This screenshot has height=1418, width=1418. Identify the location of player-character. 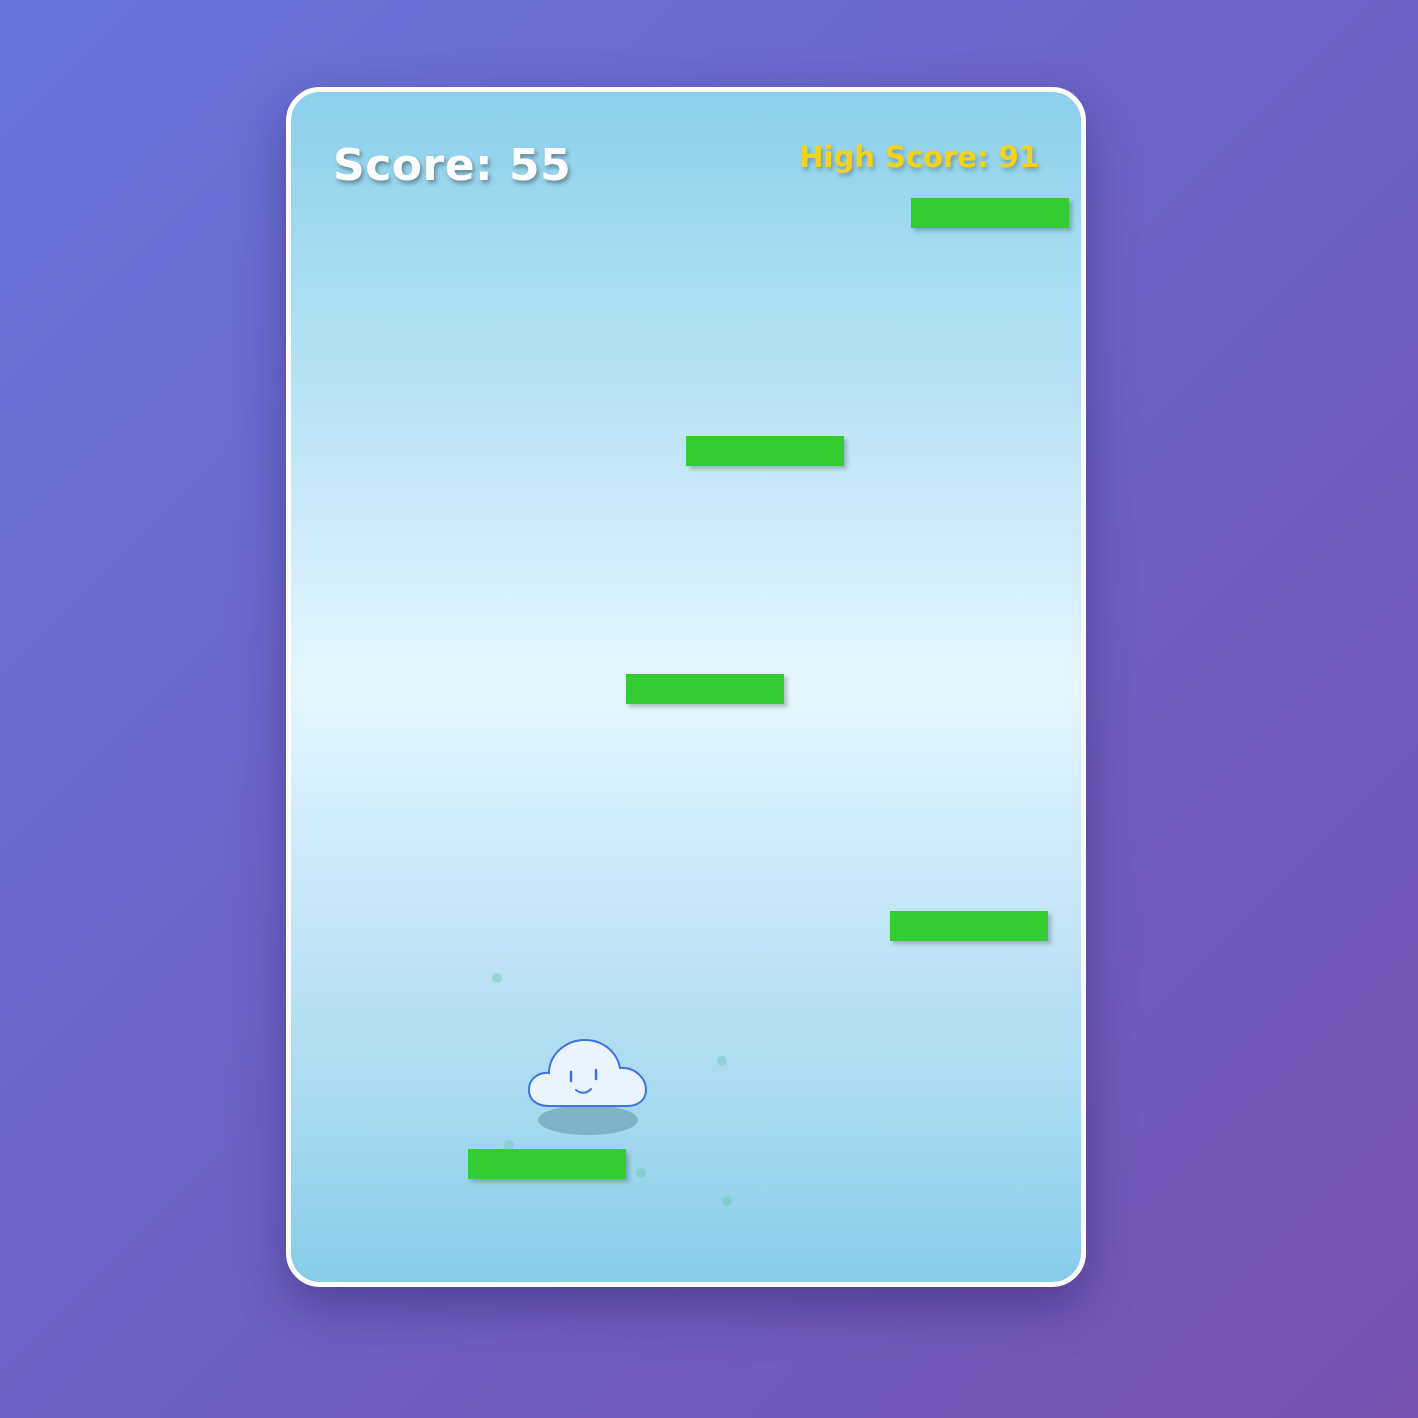
(588, 1070).